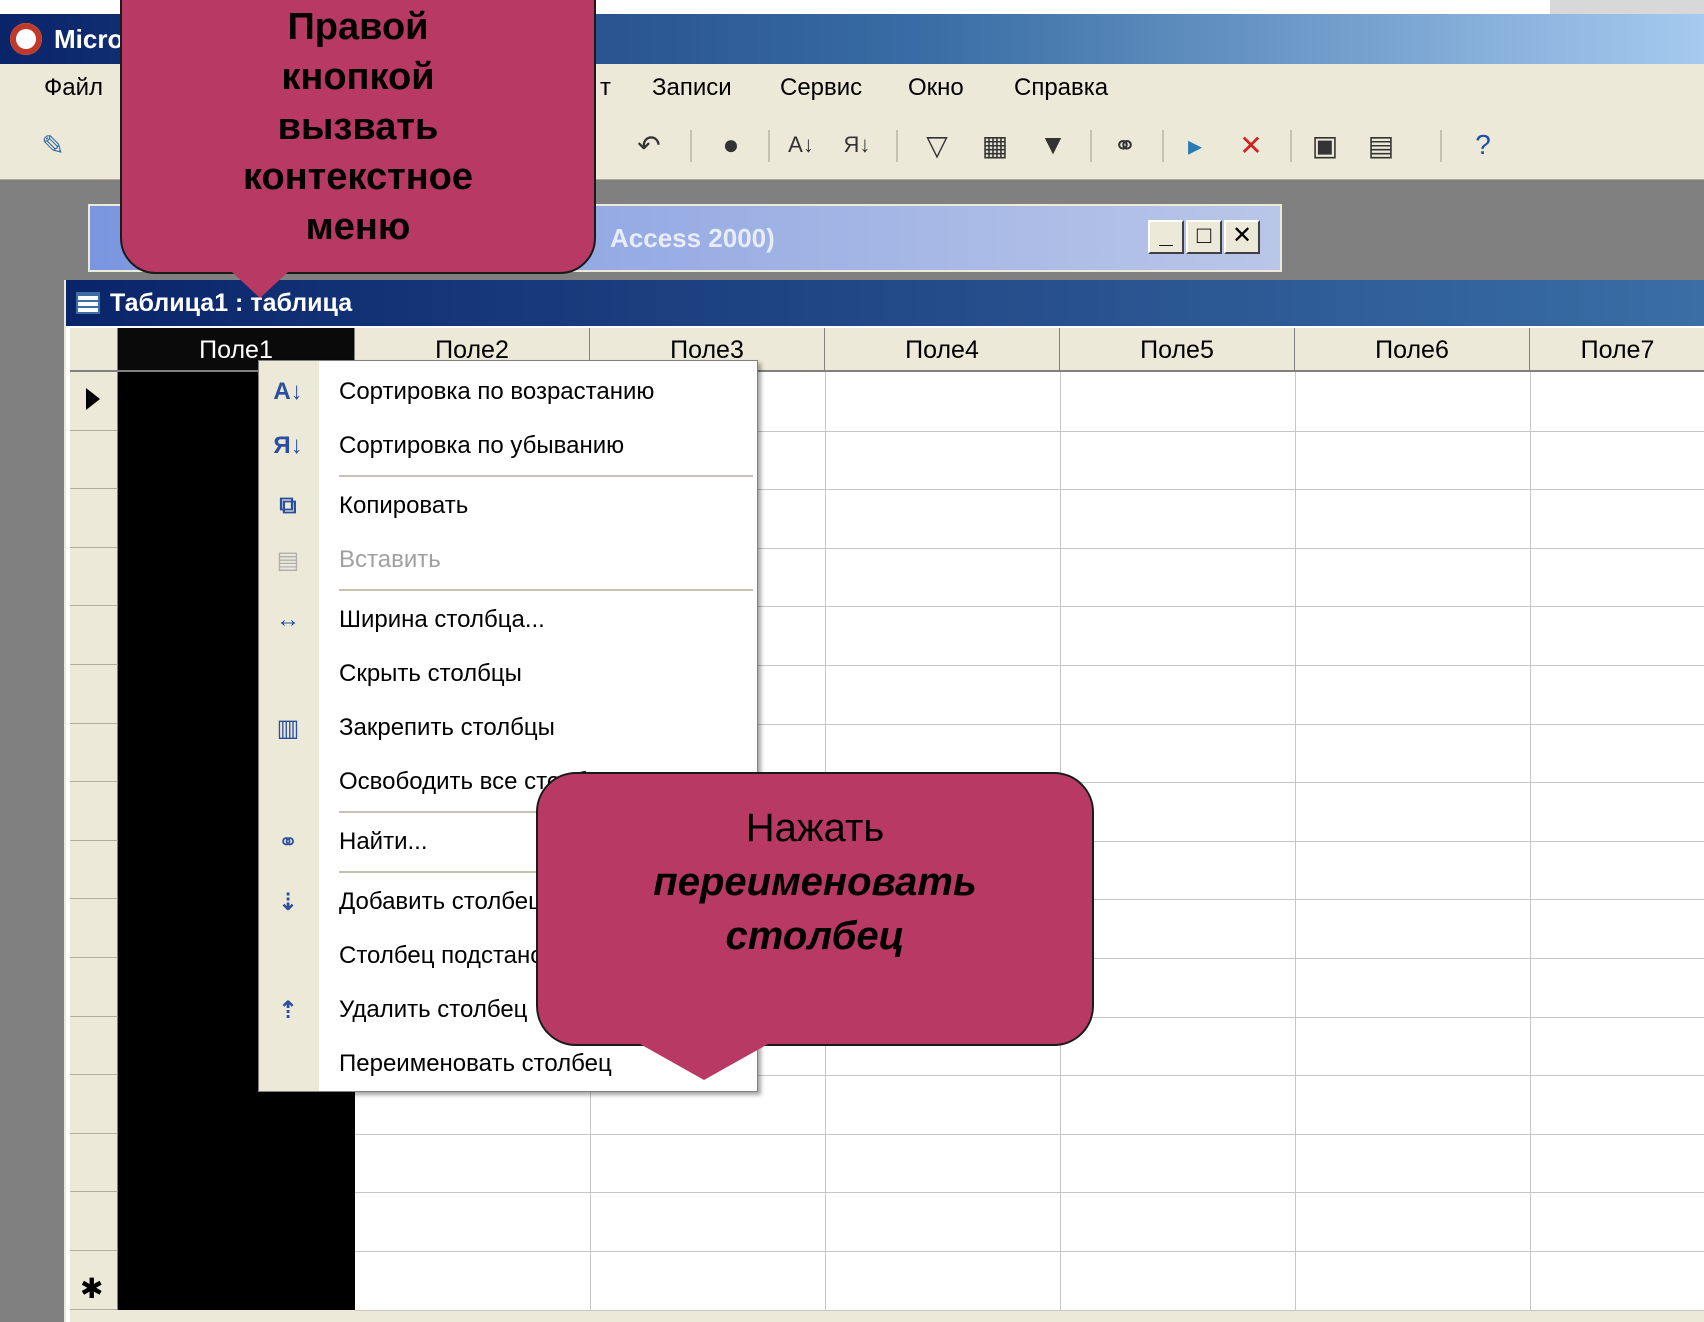  What do you see at coordinates (1166, 237) in the screenshot?
I see `minimize-button: _` at bounding box center [1166, 237].